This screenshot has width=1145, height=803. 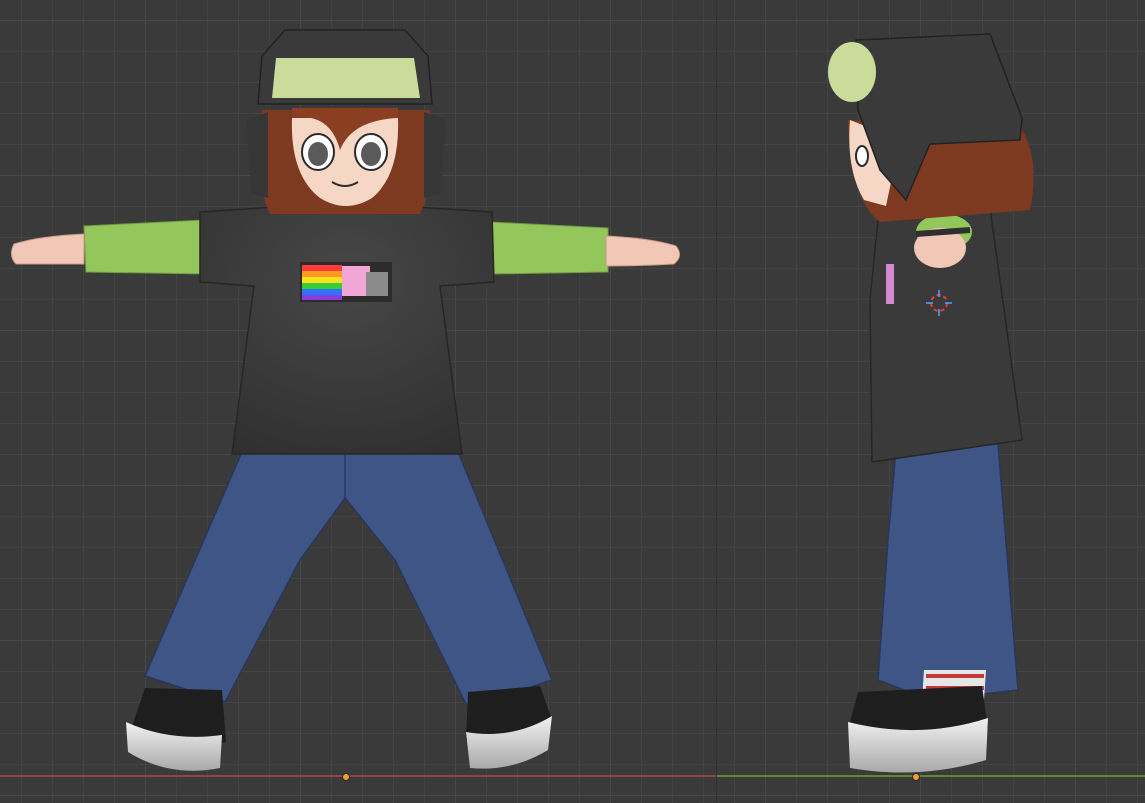 What do you see at coordinates (890, 284) in the screenshot?
I see `side-shirt-logo` at bounding box center [890, 284].